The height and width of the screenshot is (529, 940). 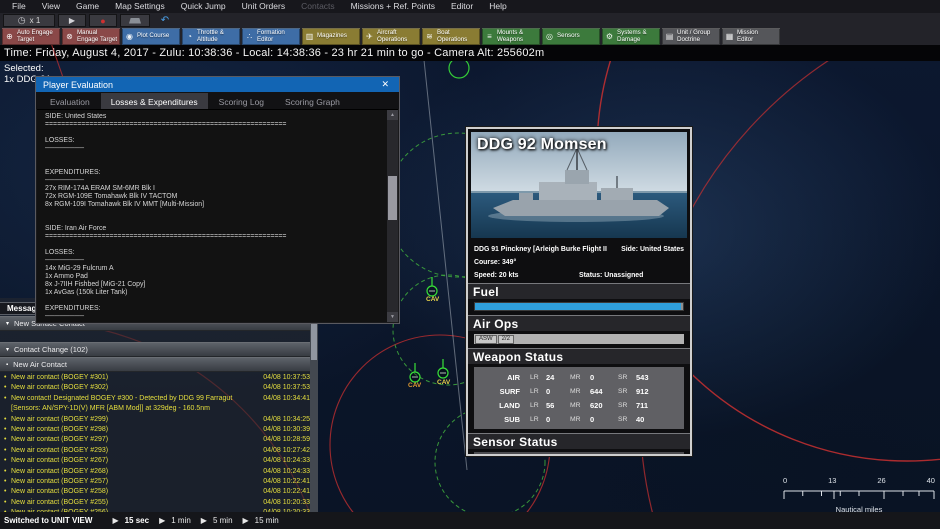 What do you see at coordinates (87, 6) in the screenshot?
I see `menu-item-game: Game` at bounding box center [87, 6].